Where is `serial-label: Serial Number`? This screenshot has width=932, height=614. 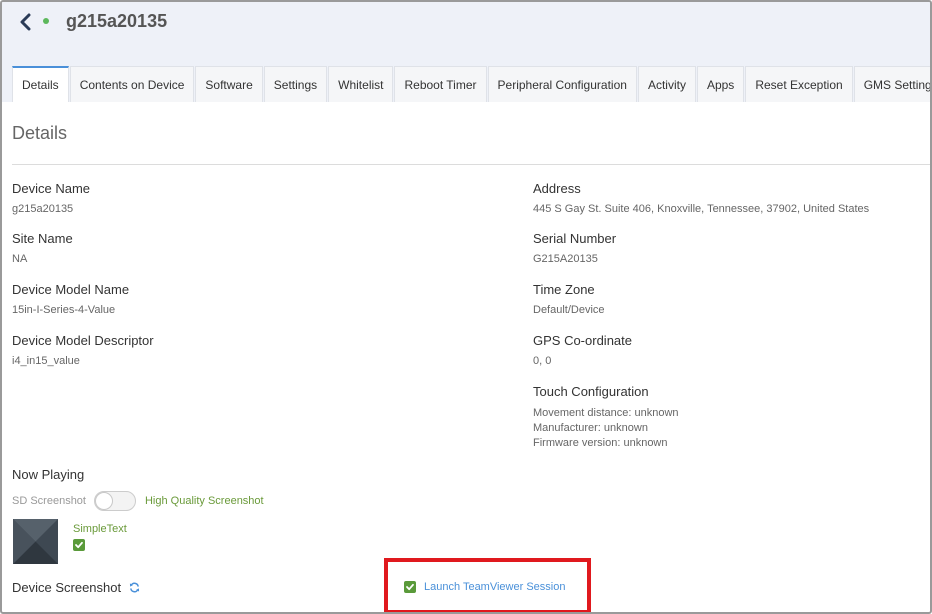 serial-label: Serial Number is located at coordinates (575, 238).